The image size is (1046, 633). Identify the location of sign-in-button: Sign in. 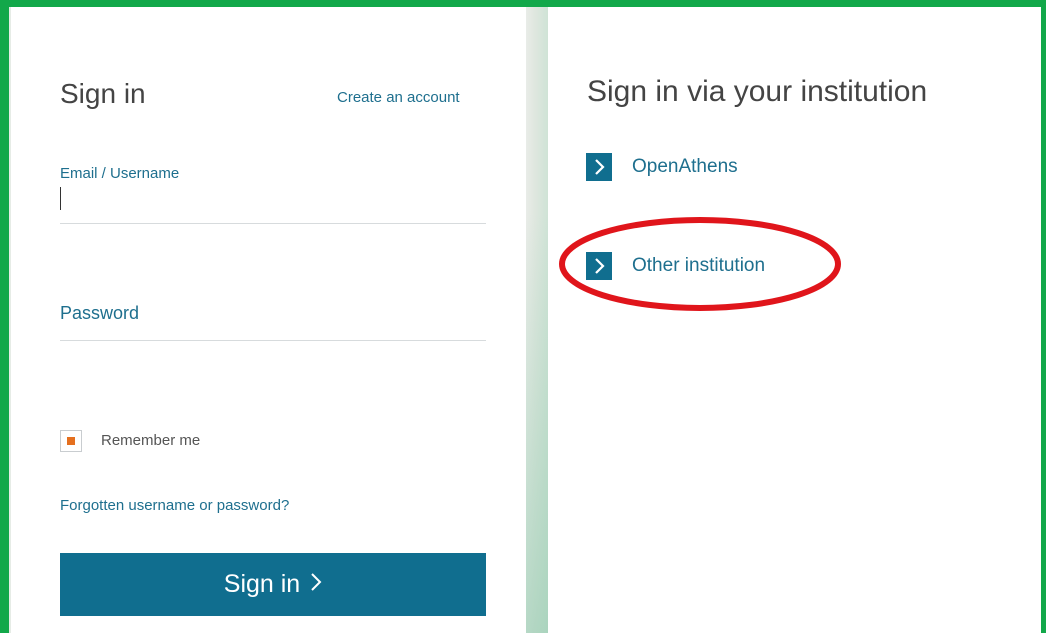
(273, 584).